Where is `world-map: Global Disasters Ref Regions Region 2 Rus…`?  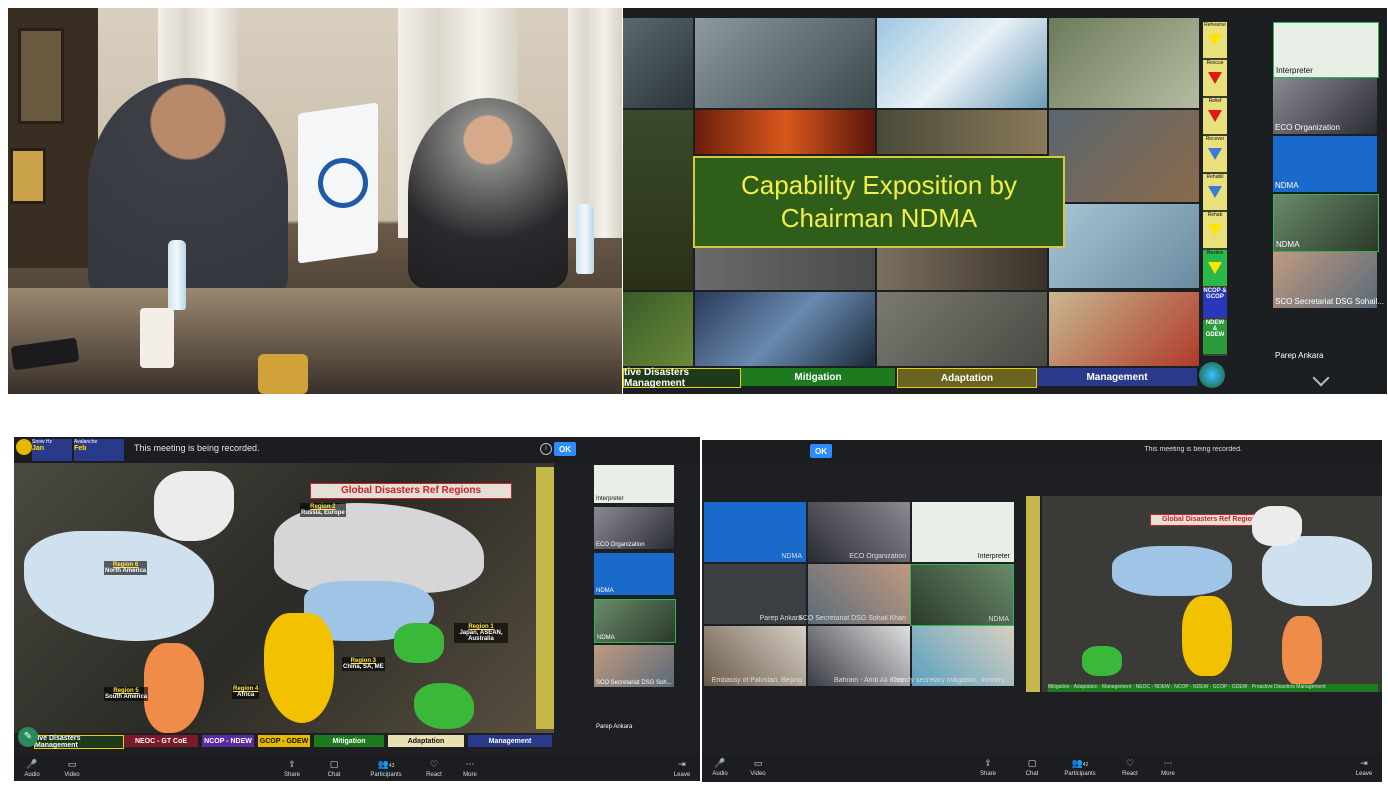
world-map: Global Disasters Ref Regions Region 2 Rus… is located at coordinates (284, 598).